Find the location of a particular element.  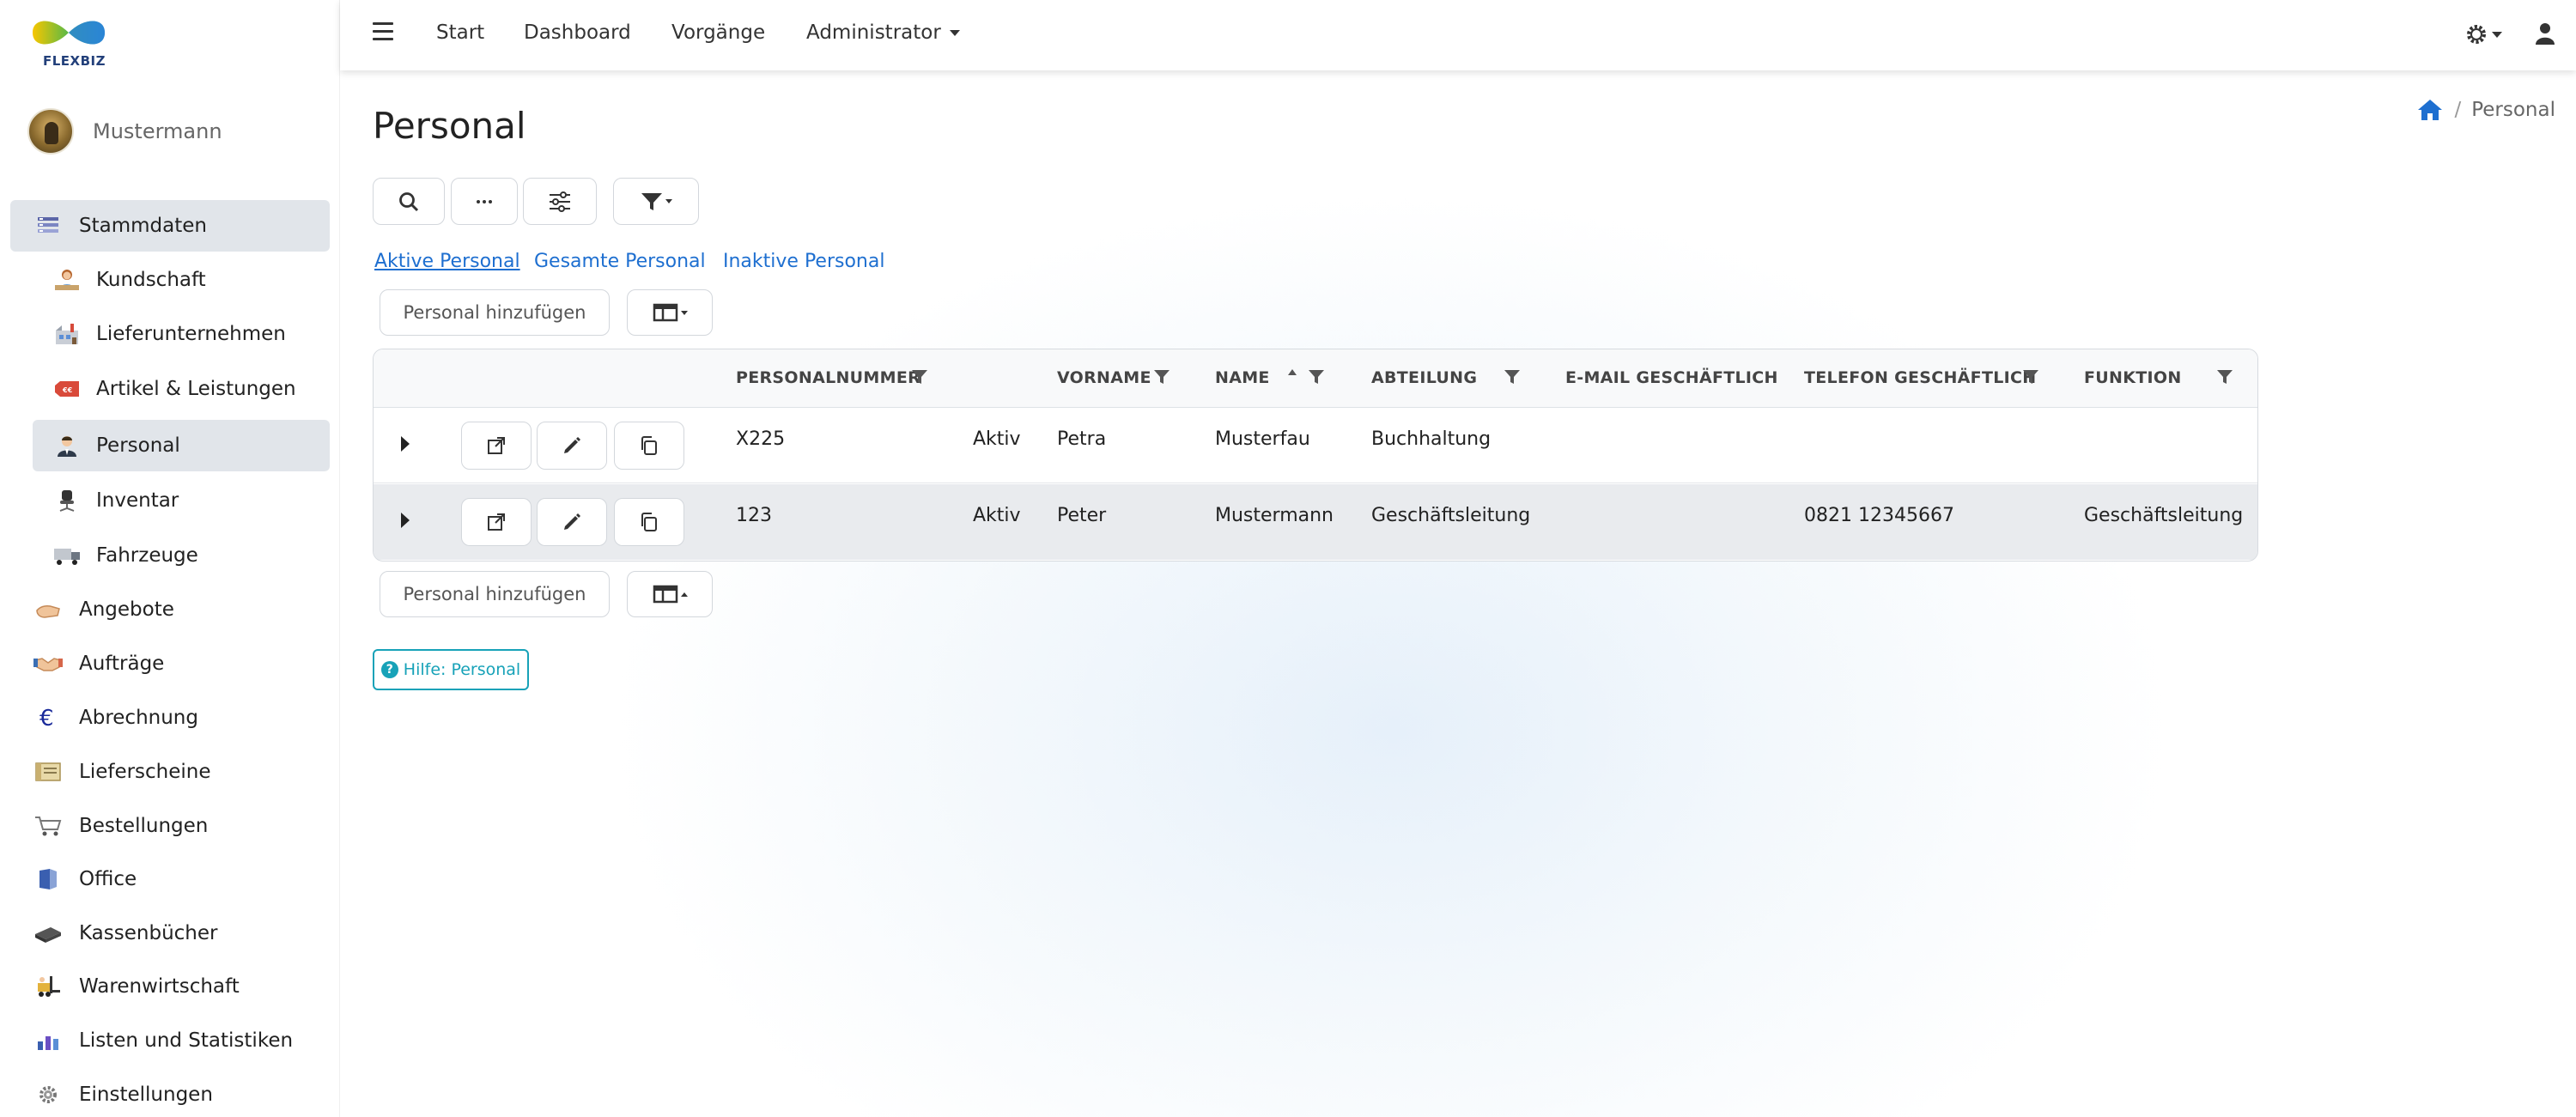

chevron-down-icon is located at coordinates (954, 33).